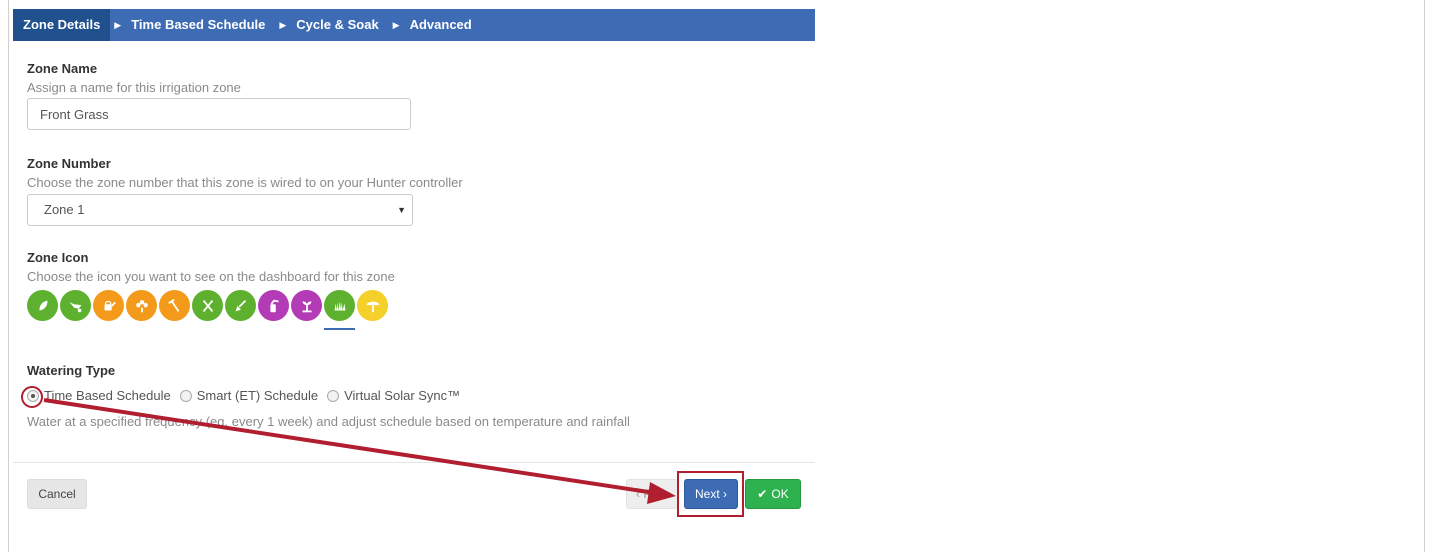 The width and height of the screenshot is (1429, 552). What do you see at coordinates (75, 305) in the screenshot?
I see `wheelbarrow-icon` at bounding box center [75, 305].